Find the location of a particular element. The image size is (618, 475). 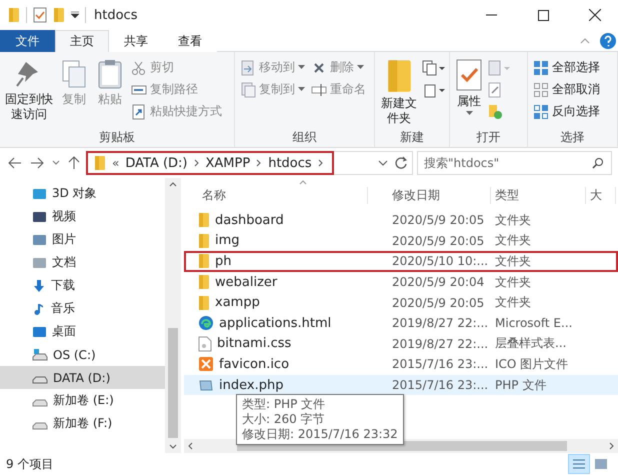

group-label: 选择 is located at coordinates (573, 137).